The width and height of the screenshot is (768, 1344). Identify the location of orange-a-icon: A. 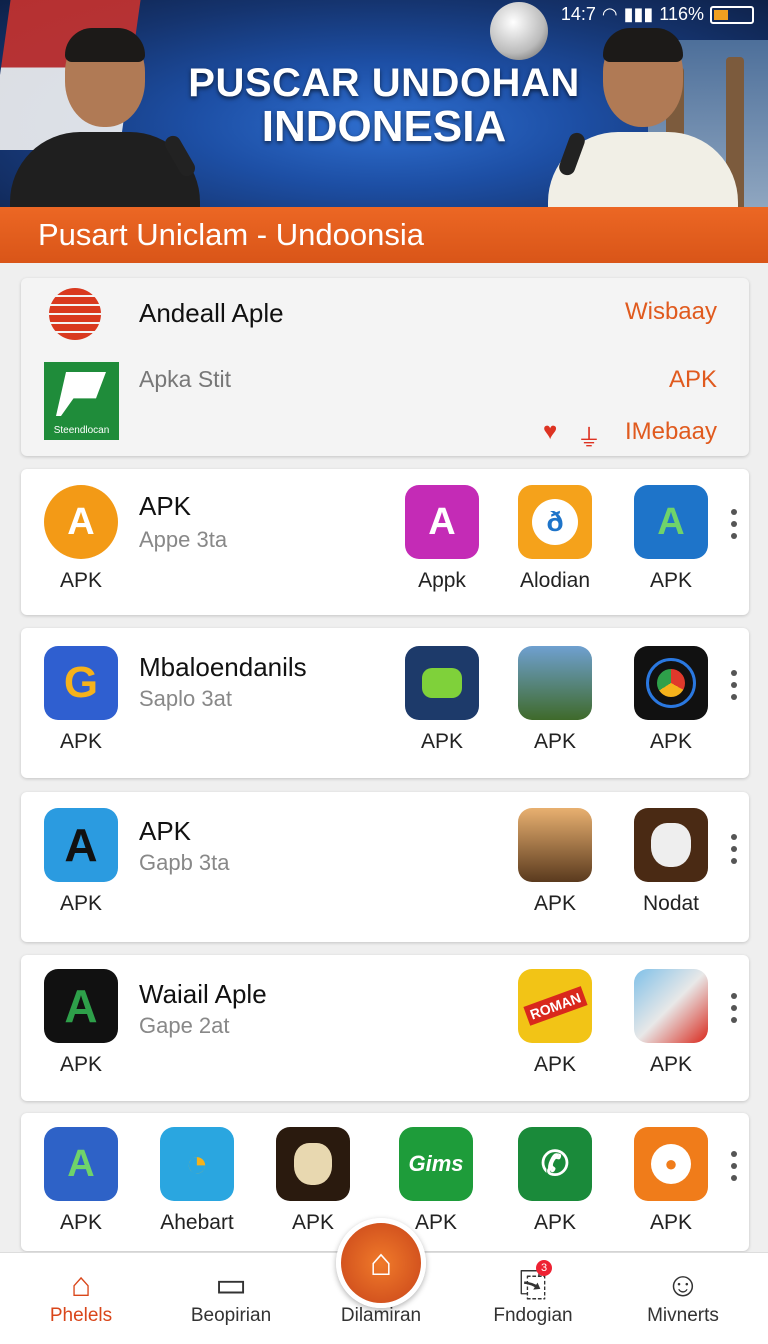
(81, 522).